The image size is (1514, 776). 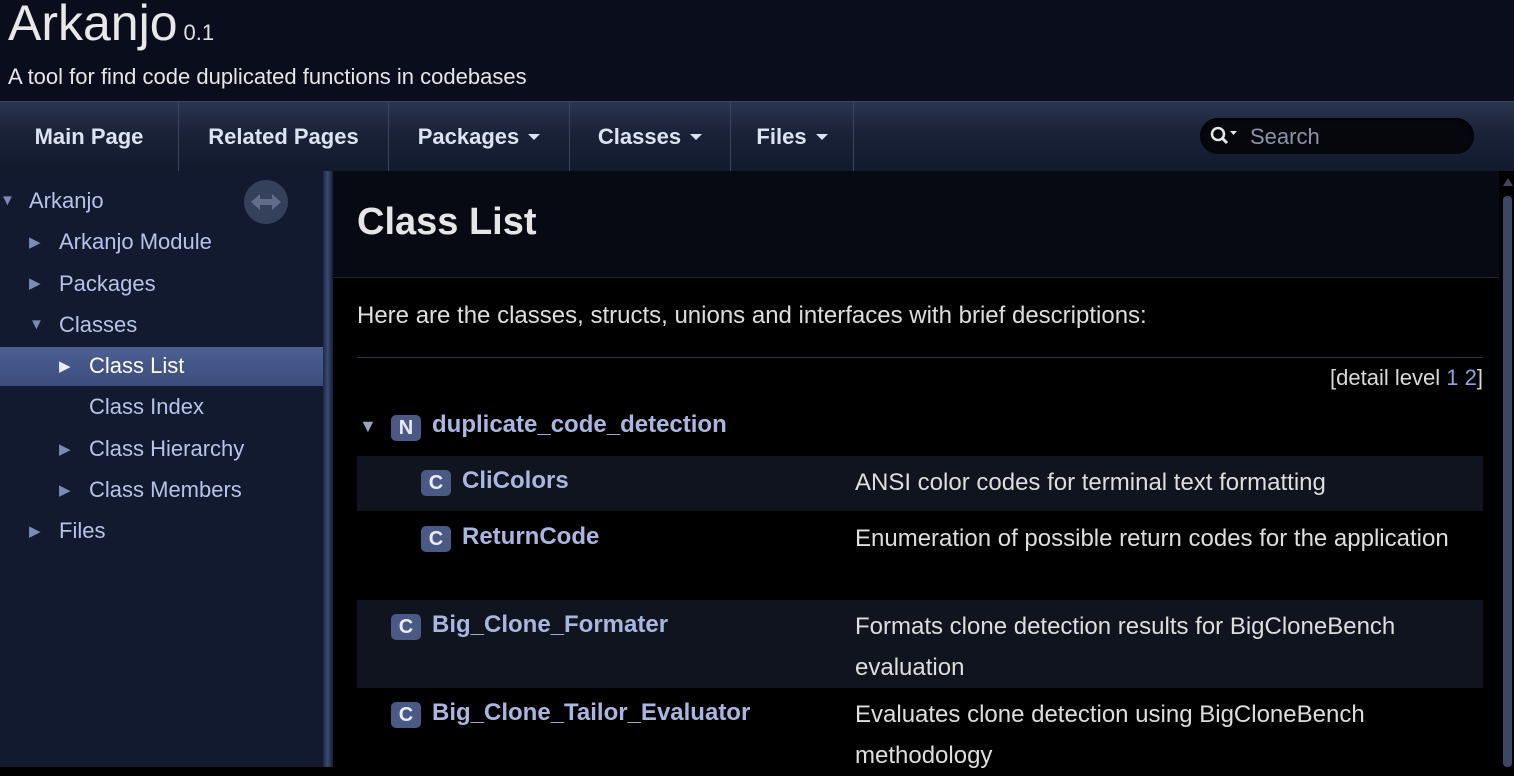 I want to click on nav-packages: Packages, so click(x=479, y=136).